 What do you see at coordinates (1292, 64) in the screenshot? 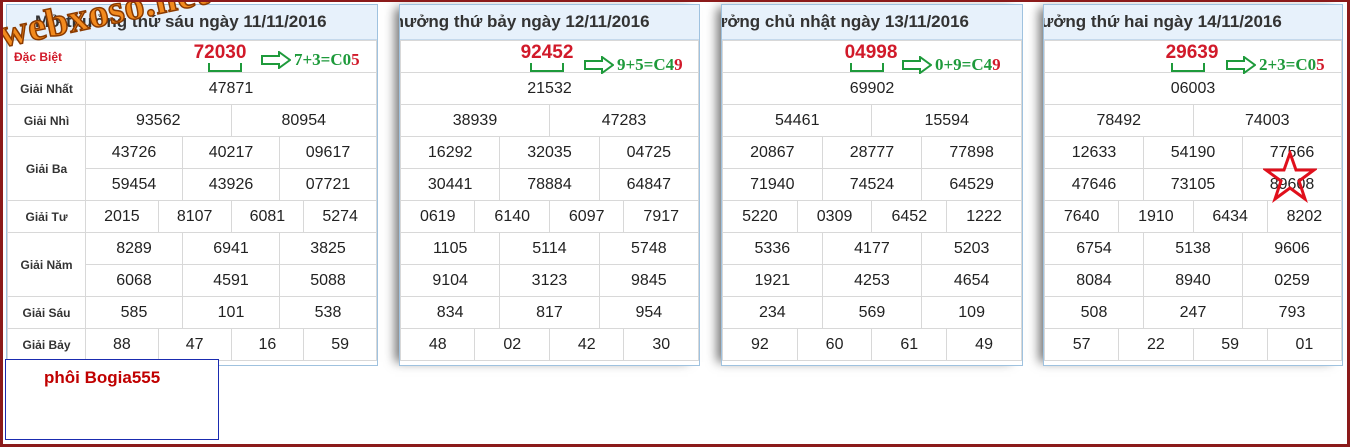
I see `formula-text: 2+3=C05` at bounding box center [1292, 64].